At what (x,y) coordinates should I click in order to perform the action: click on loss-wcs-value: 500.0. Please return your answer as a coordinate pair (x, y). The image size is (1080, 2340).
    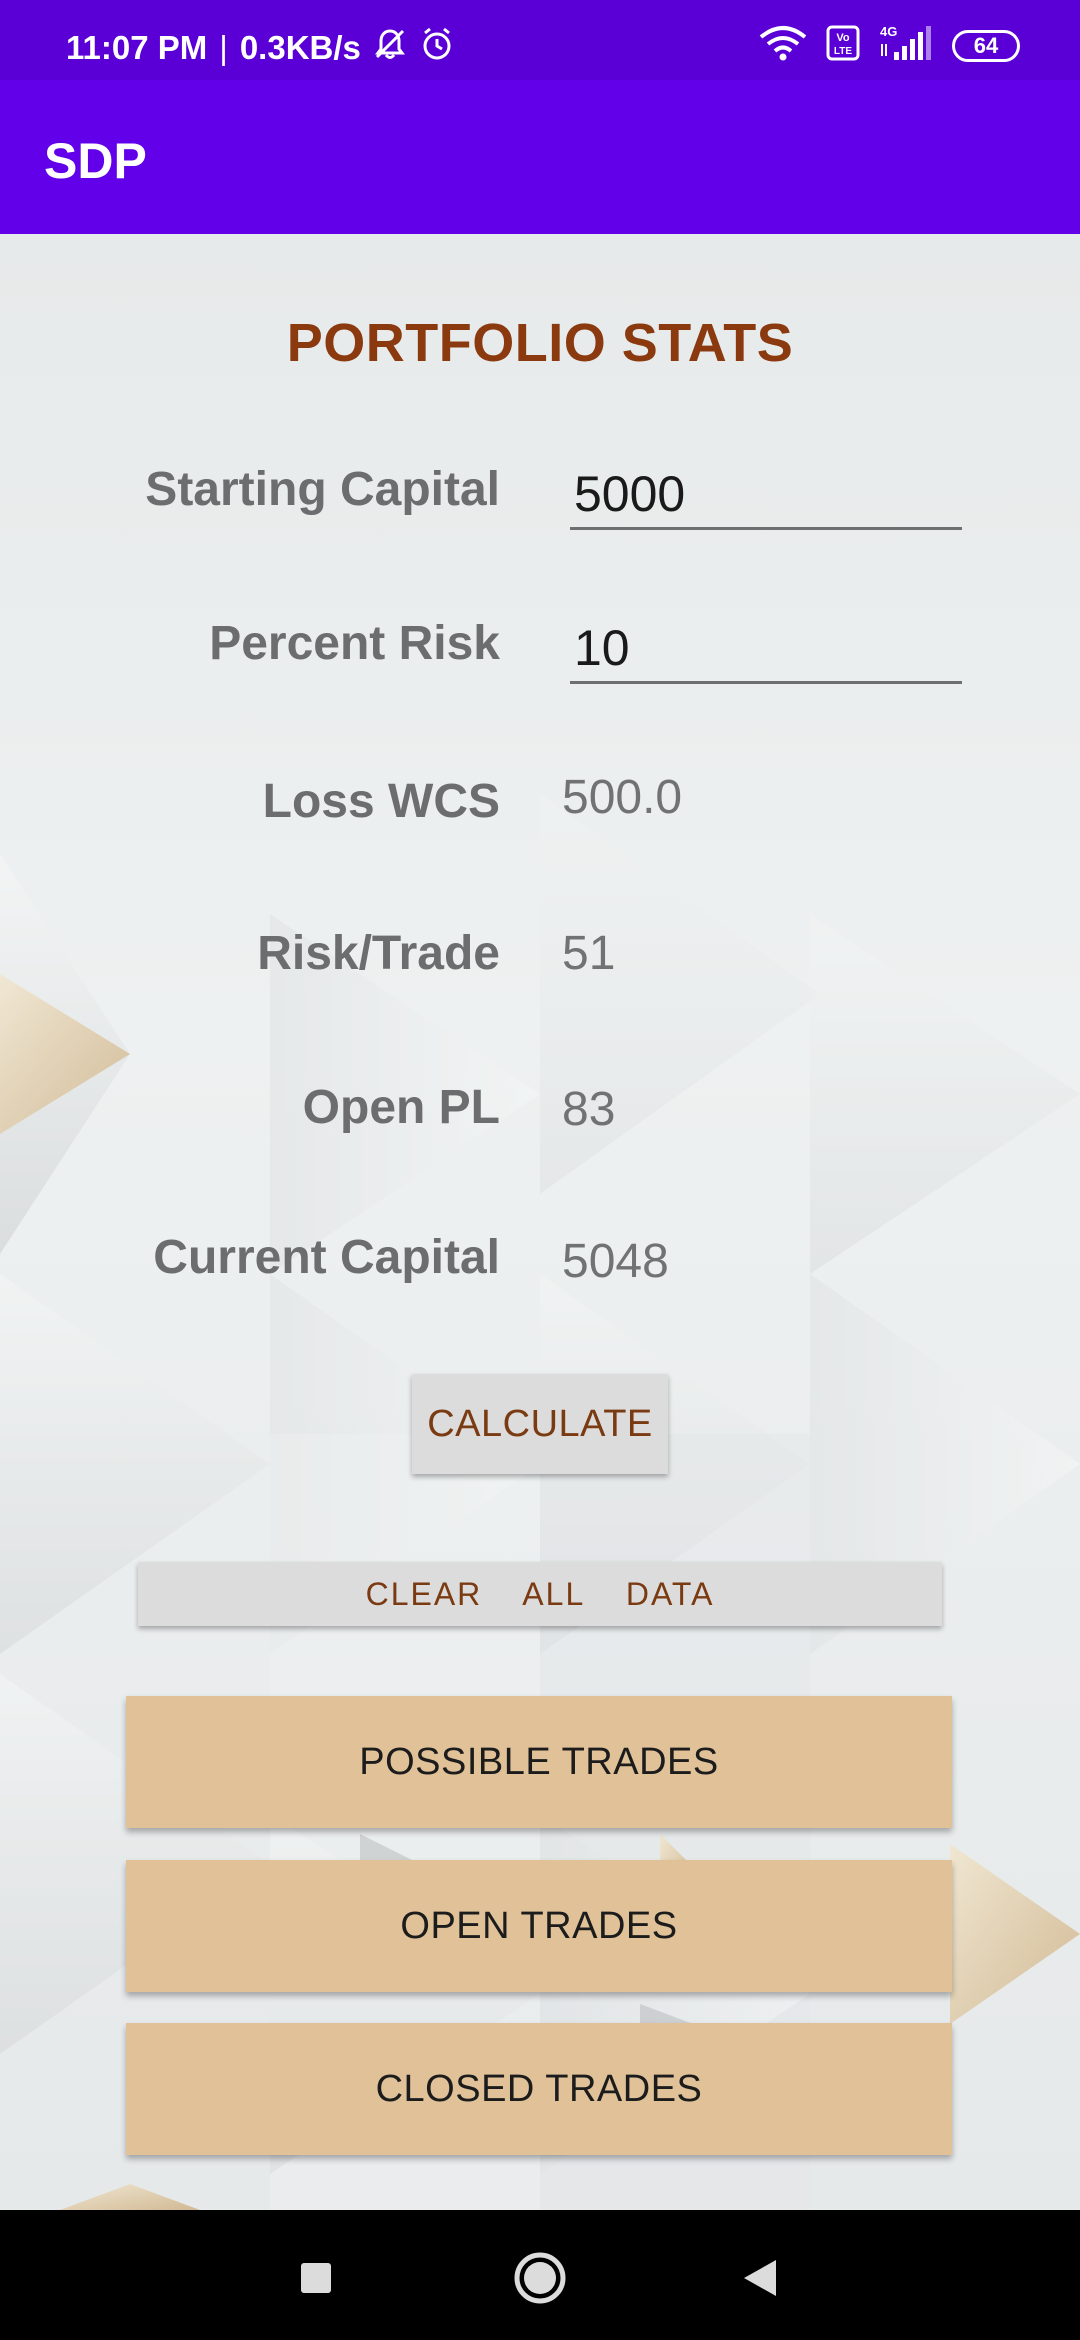
    Looking at the image, I should click on (622, 797).